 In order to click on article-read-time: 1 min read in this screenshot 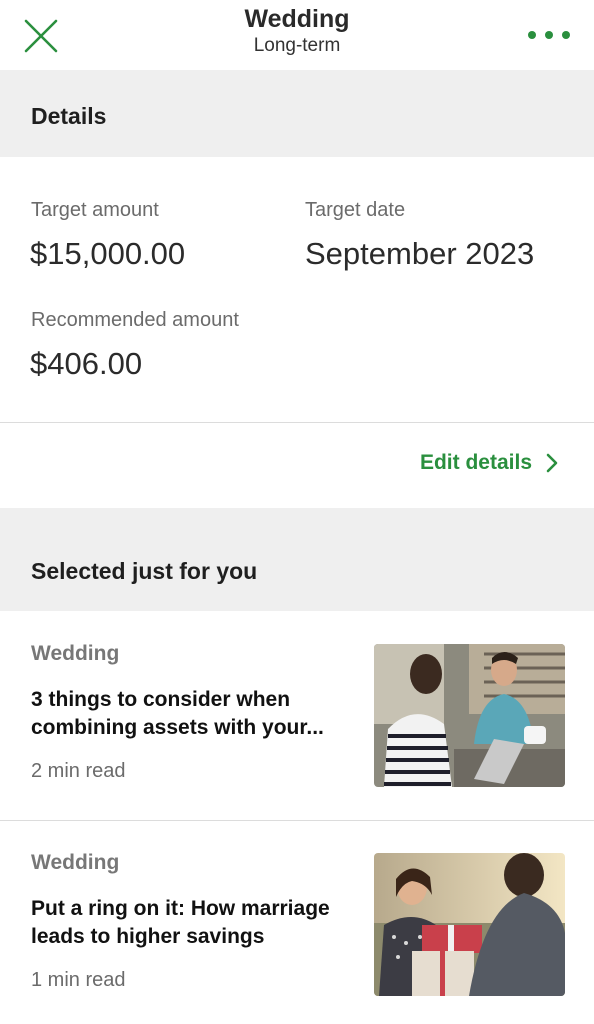, I will do `click(78, 980)`.